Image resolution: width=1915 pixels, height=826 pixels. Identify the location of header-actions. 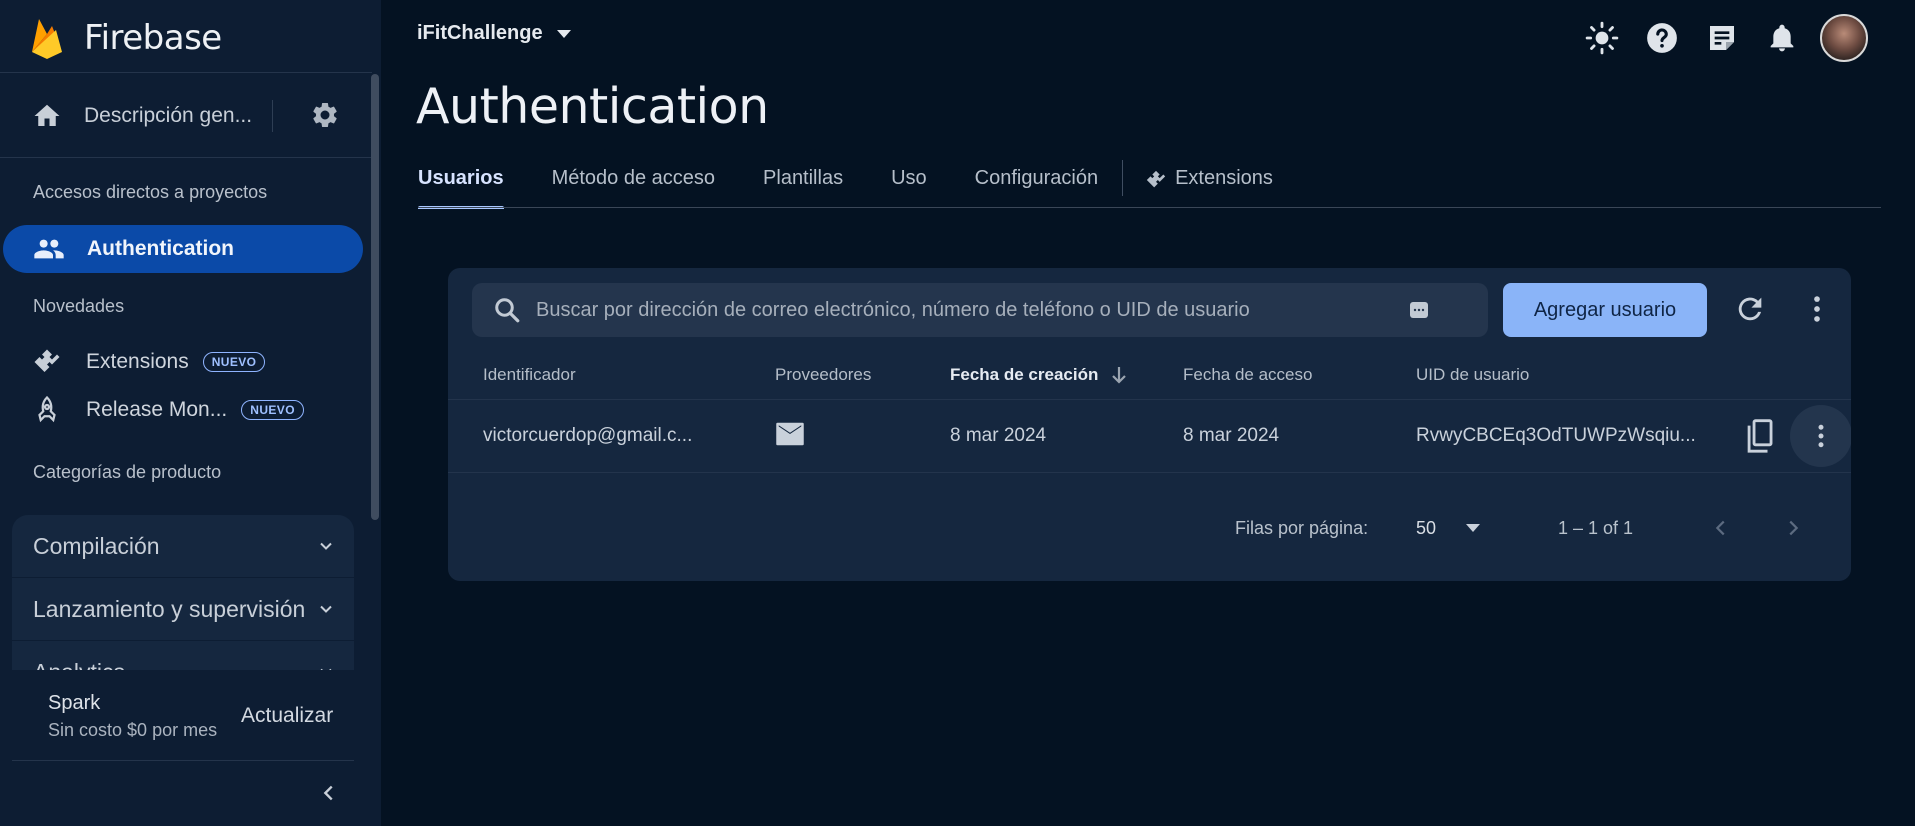
(1726, 38).